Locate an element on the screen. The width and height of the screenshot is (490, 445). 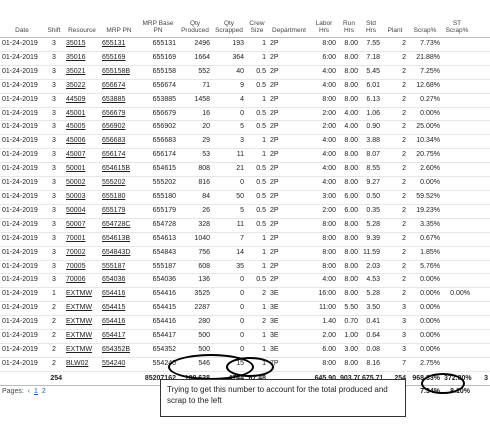
resource-link: 45001 is located at coordinates (75, 113).